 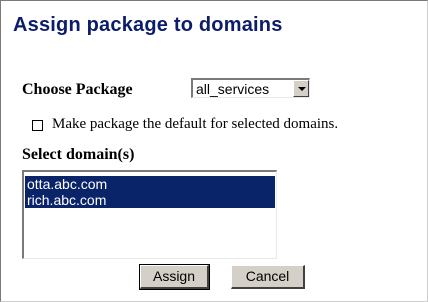 What do you see at coordinates (78, 154) in the screenshot?
I see `select-domains-label: Select domain(s)` at bounding box center [78, 154].